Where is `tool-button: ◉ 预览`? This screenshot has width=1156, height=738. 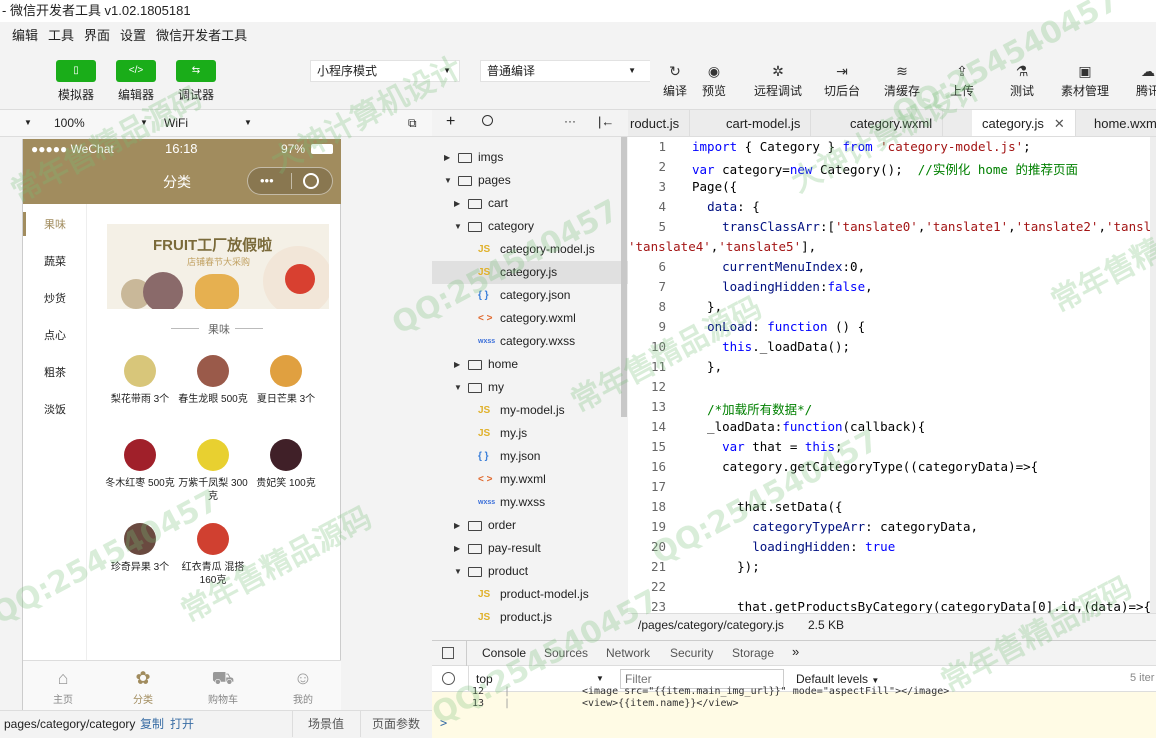
tool-button: ◉ 预览 is located at coordinates (714, 80).